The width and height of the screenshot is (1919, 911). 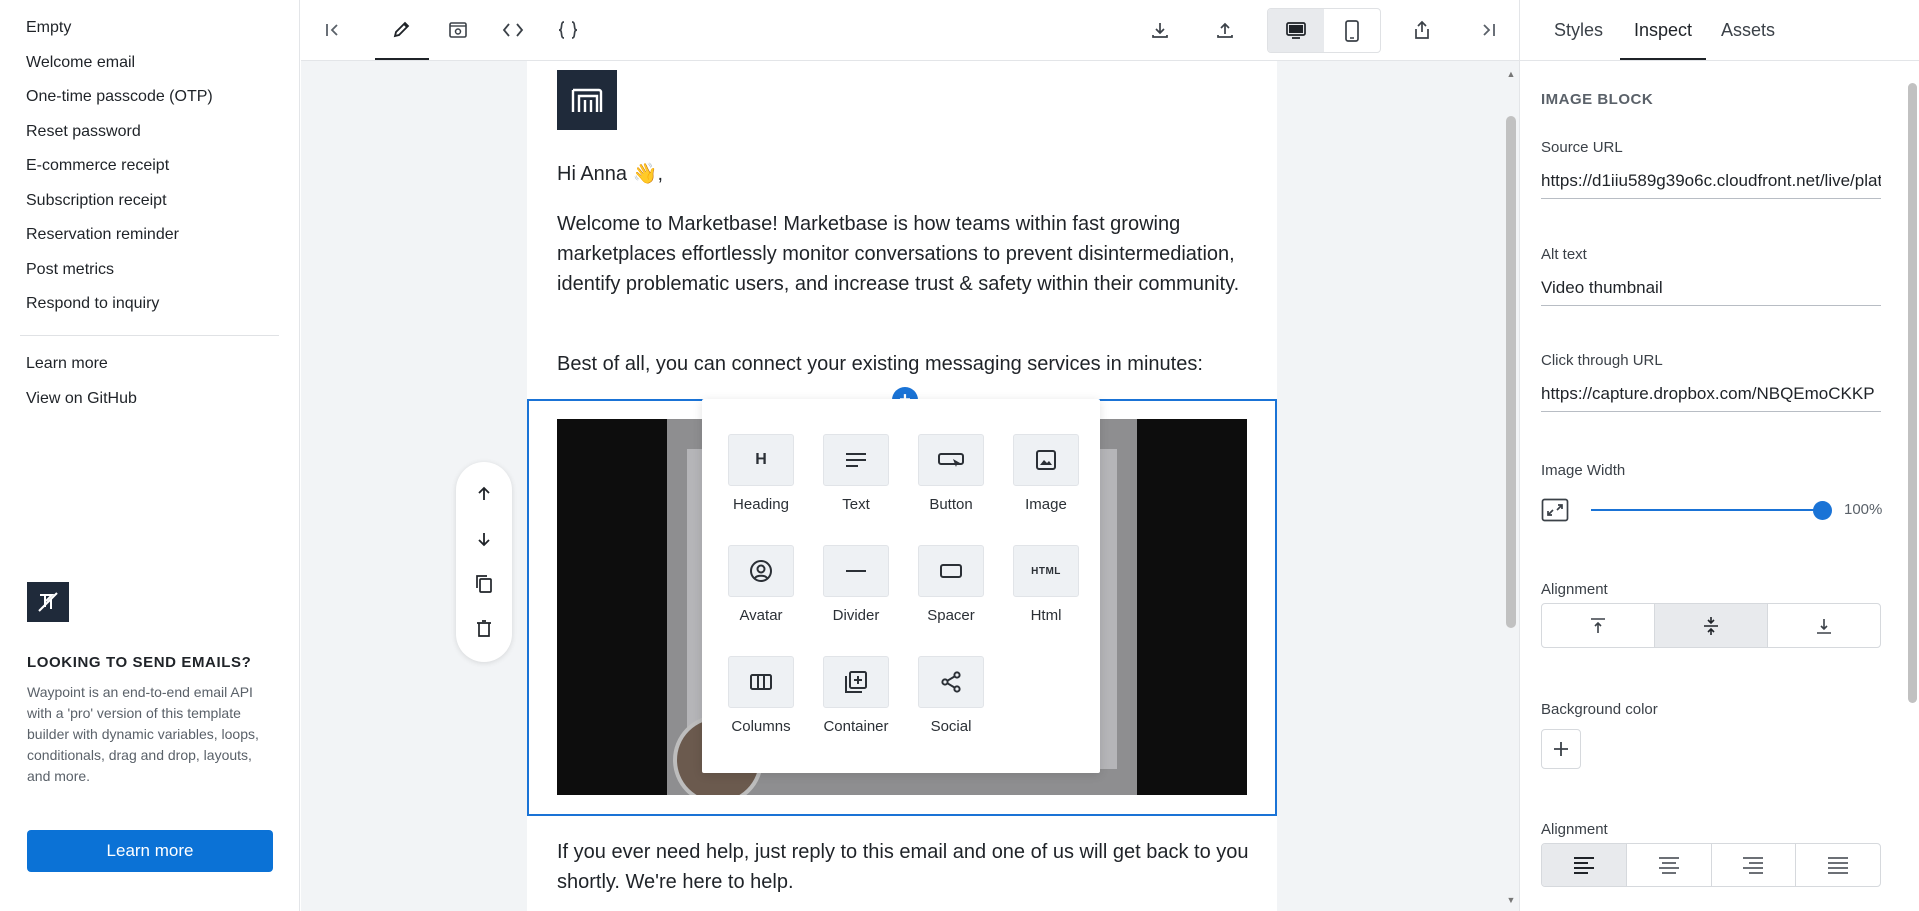 I want to click on align-left-icon, so click(x=1584, y=865).